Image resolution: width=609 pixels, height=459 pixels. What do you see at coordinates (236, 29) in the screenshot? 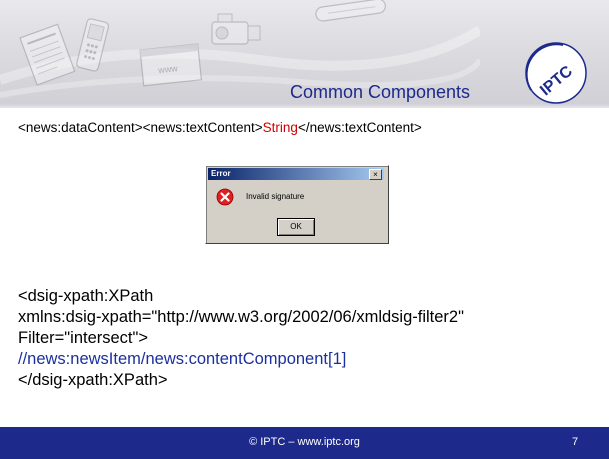
I see `video-camera-icon` at bounding box center [236, 29].